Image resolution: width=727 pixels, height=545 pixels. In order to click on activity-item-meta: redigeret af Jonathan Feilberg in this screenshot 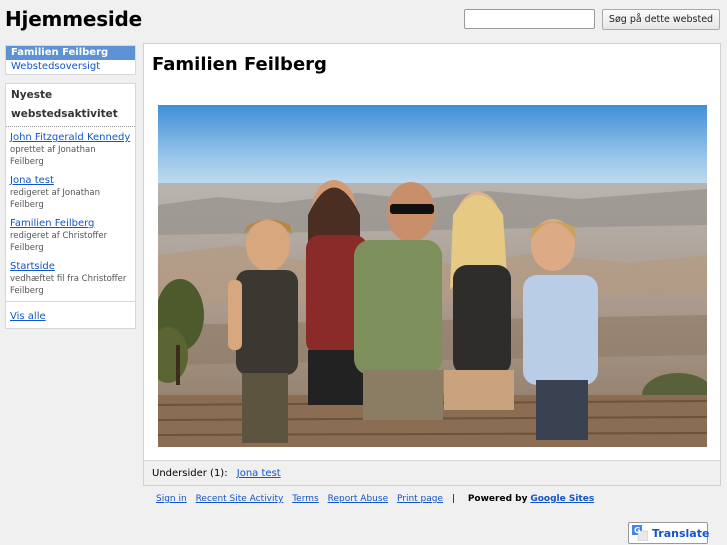, I will do `click(55, 199)`.